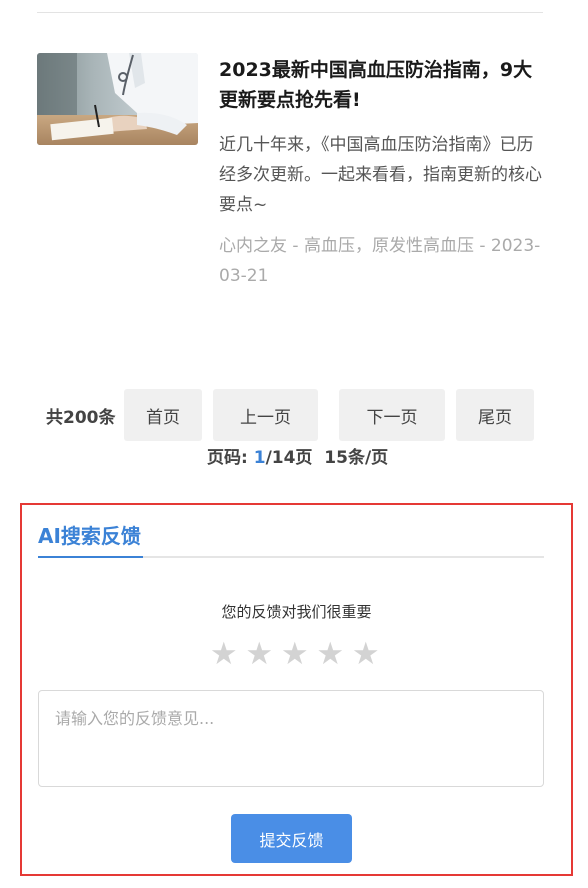  What do you see at coordinates (90, 557) in the screenshot?
I see `active-tab-indicator` at bounding box center [90, 557].